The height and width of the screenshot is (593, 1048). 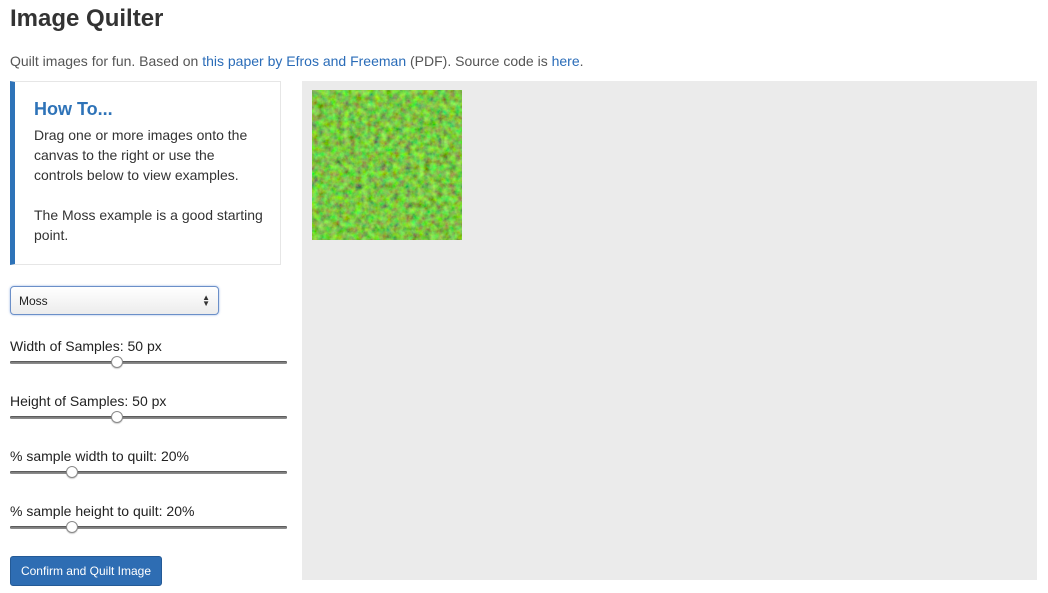 I want to click on sample-height-slider, so click(x=148, y=418).